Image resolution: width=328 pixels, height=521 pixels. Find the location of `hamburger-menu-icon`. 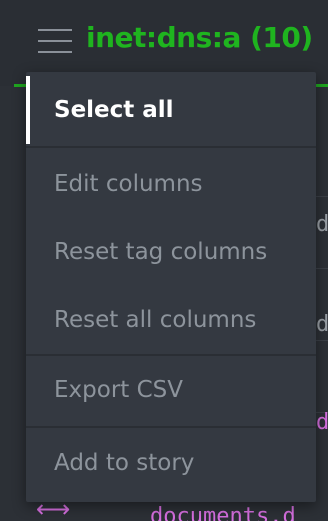

hamburger-menu-icon is located at coordinates (55, 42).